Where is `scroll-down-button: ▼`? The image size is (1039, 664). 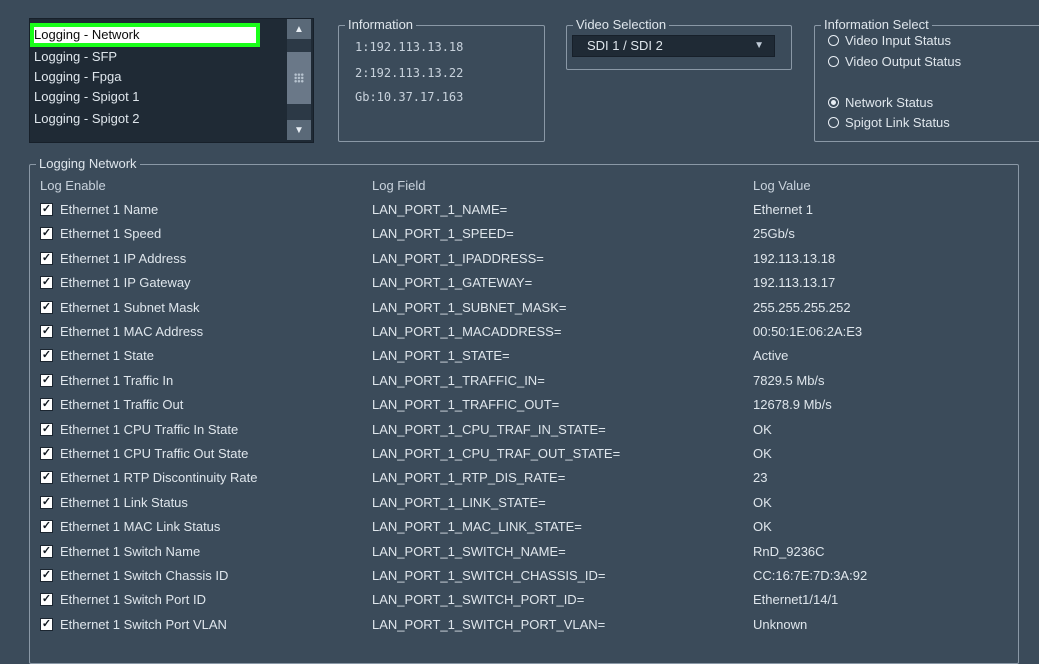 scroll-down-button: ▼ is located at coordinates (299, 130).